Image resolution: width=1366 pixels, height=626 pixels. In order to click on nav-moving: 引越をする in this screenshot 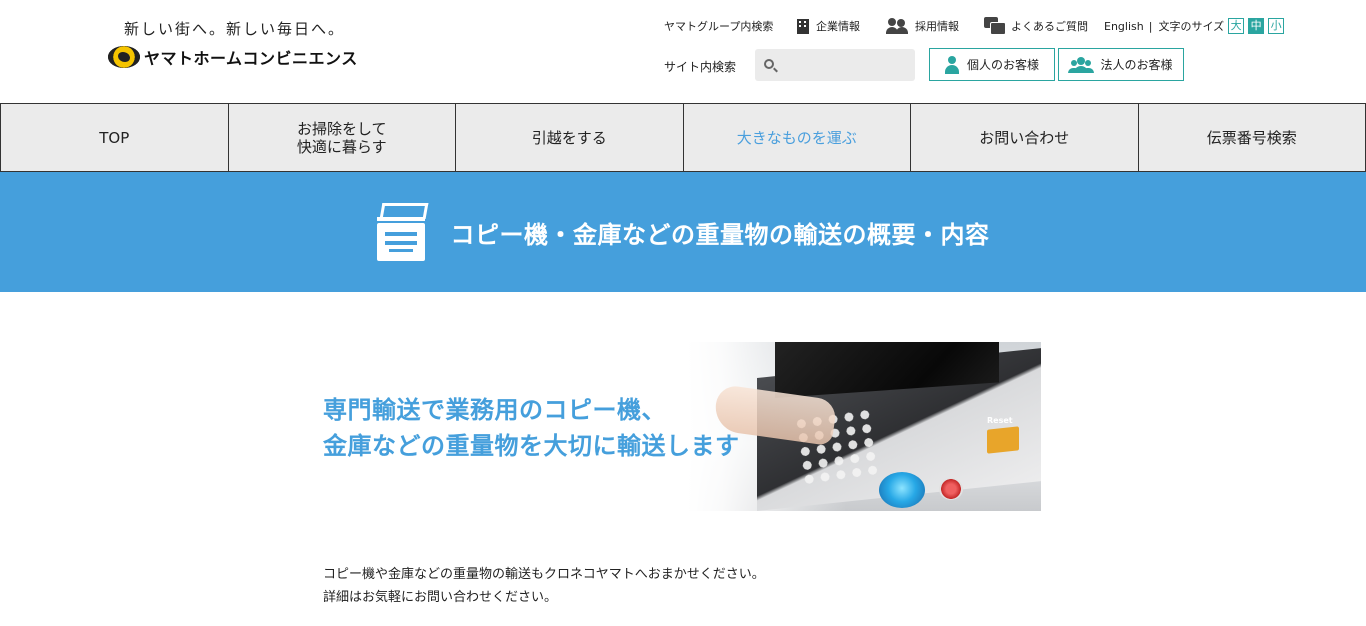, I will do `click(569, 137)`.